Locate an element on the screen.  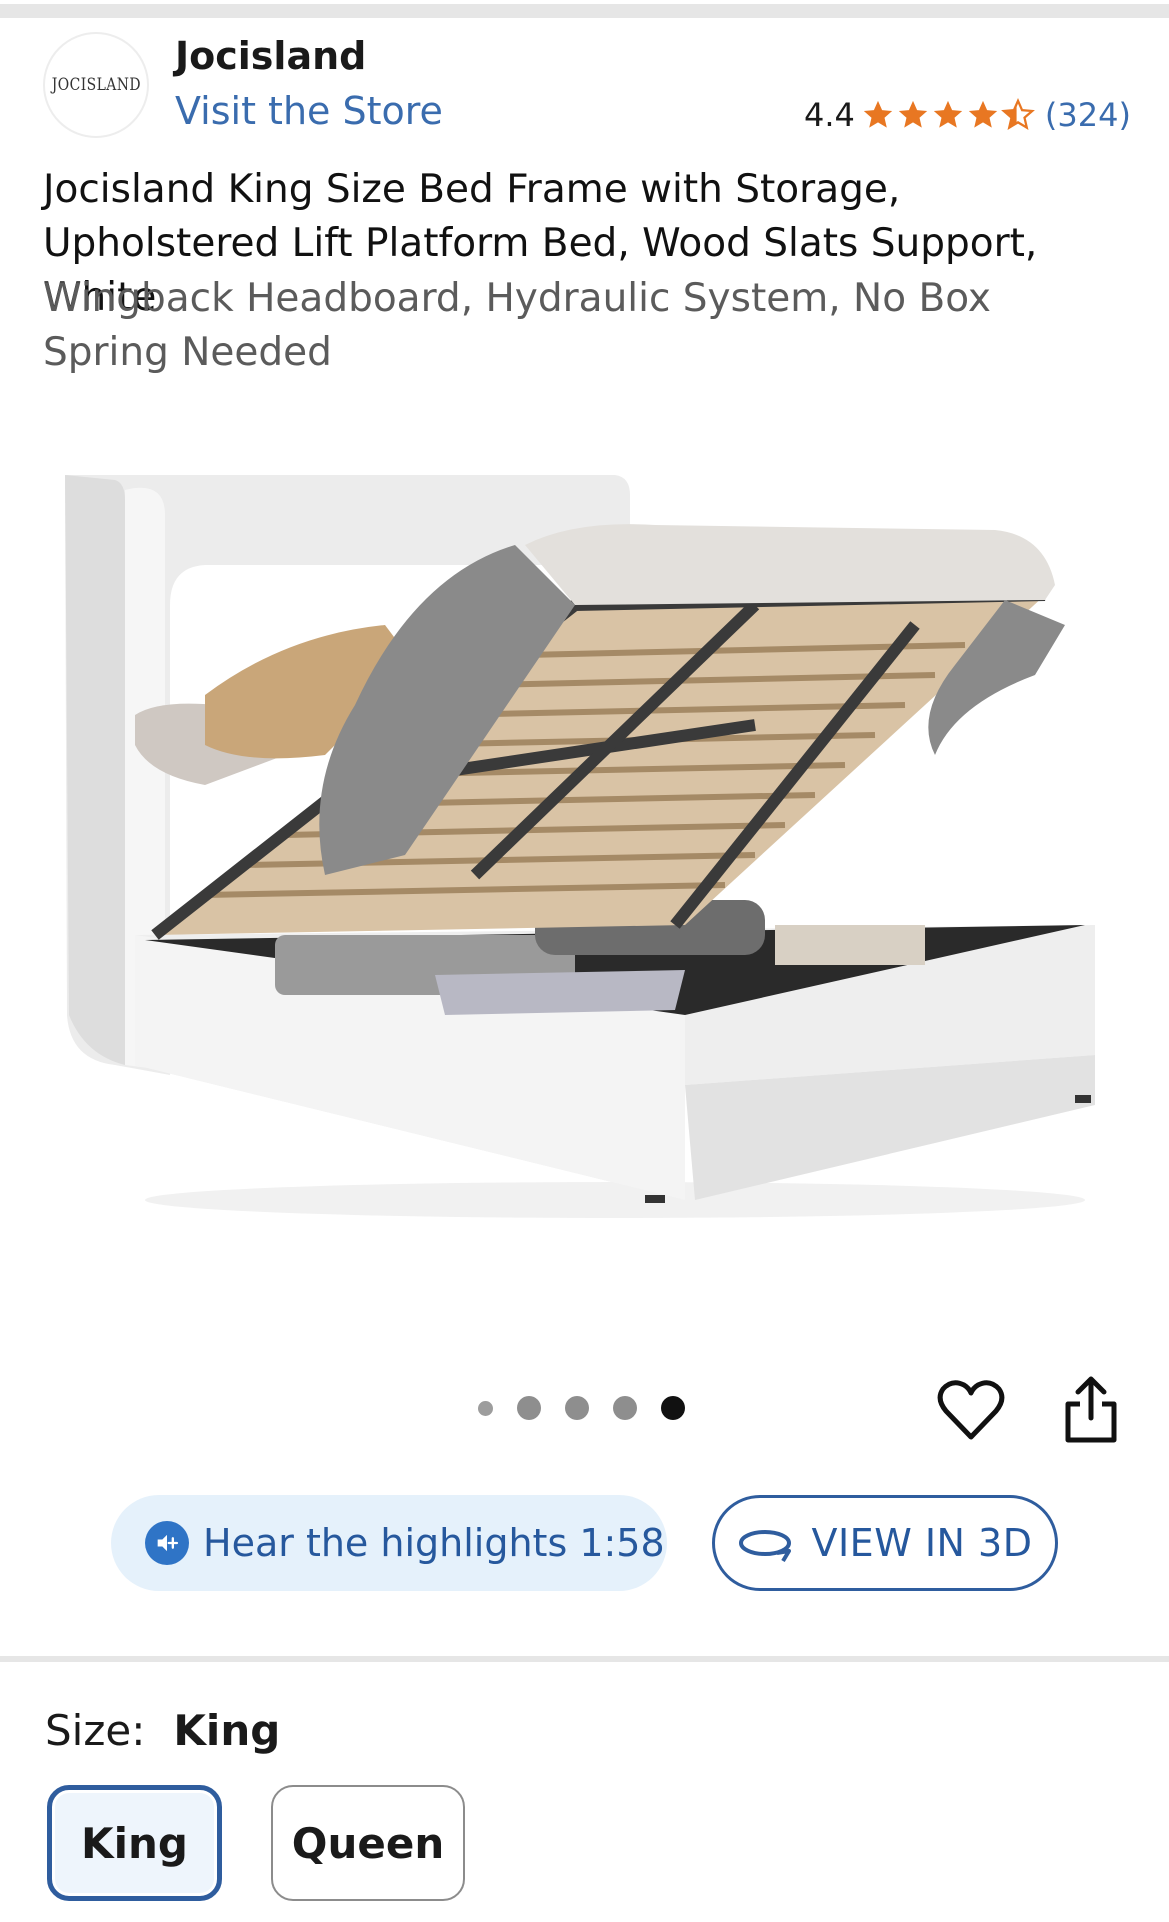
size-option-king: King is located at coordinates (134, 1843).